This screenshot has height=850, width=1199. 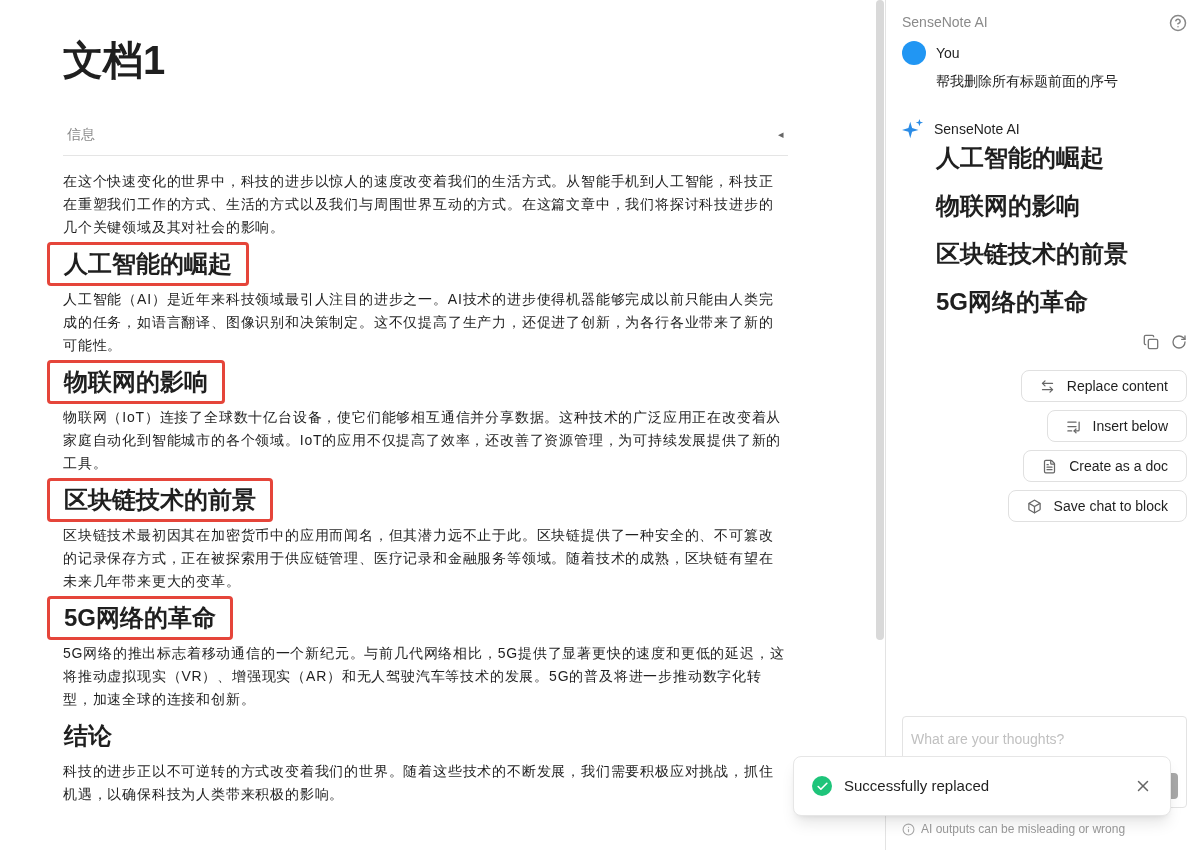 What do you see at coordinates (424, 676) in the screenshot?
I see `paragraph: 5G网络的推出标志着移动通信的一个新纪元。与前几代网络相比，5G提供了显著更快的速度和更低的延迟，这将推动虚拟现实（VR）、增强现实（AR）和无人驾驶汽车等技术的发展。5G的普及将进一步推动数字化转型，加速全球的连接和创新。` at bounding box center [424, 676].